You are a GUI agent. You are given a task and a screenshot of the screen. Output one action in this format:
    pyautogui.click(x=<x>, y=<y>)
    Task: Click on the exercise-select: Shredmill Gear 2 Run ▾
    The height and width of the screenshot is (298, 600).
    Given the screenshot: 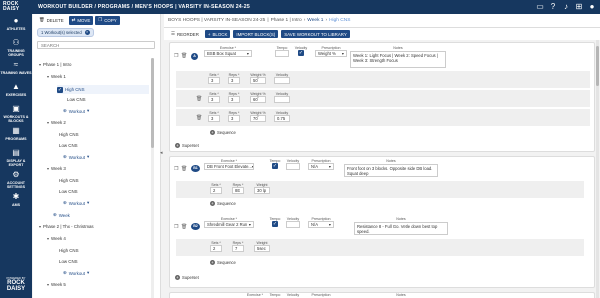 What is the action you would take?
    pyautogui.click(x=229, y=224)
    